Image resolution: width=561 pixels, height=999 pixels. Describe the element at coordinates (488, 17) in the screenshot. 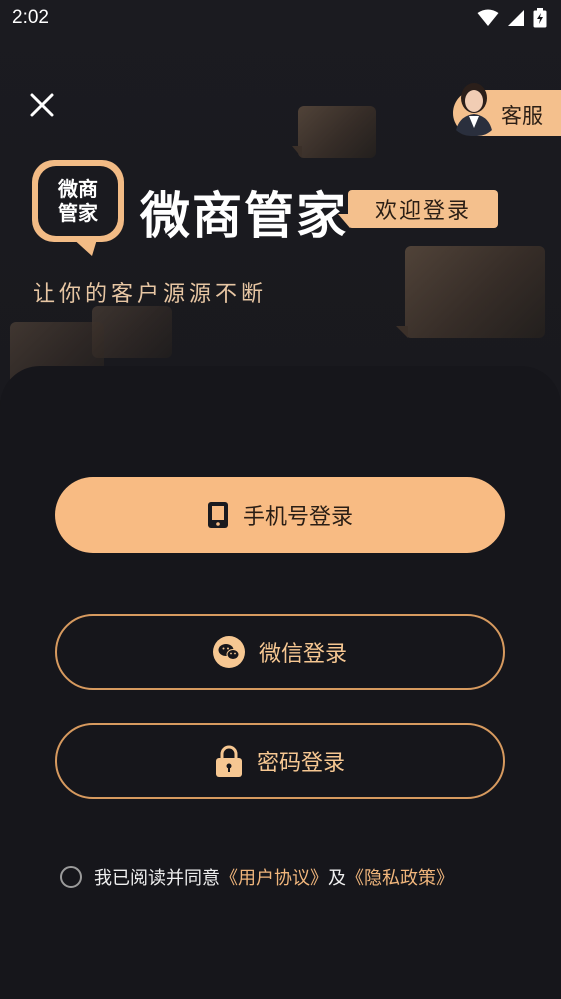

I see `wifi-icon` at that location.